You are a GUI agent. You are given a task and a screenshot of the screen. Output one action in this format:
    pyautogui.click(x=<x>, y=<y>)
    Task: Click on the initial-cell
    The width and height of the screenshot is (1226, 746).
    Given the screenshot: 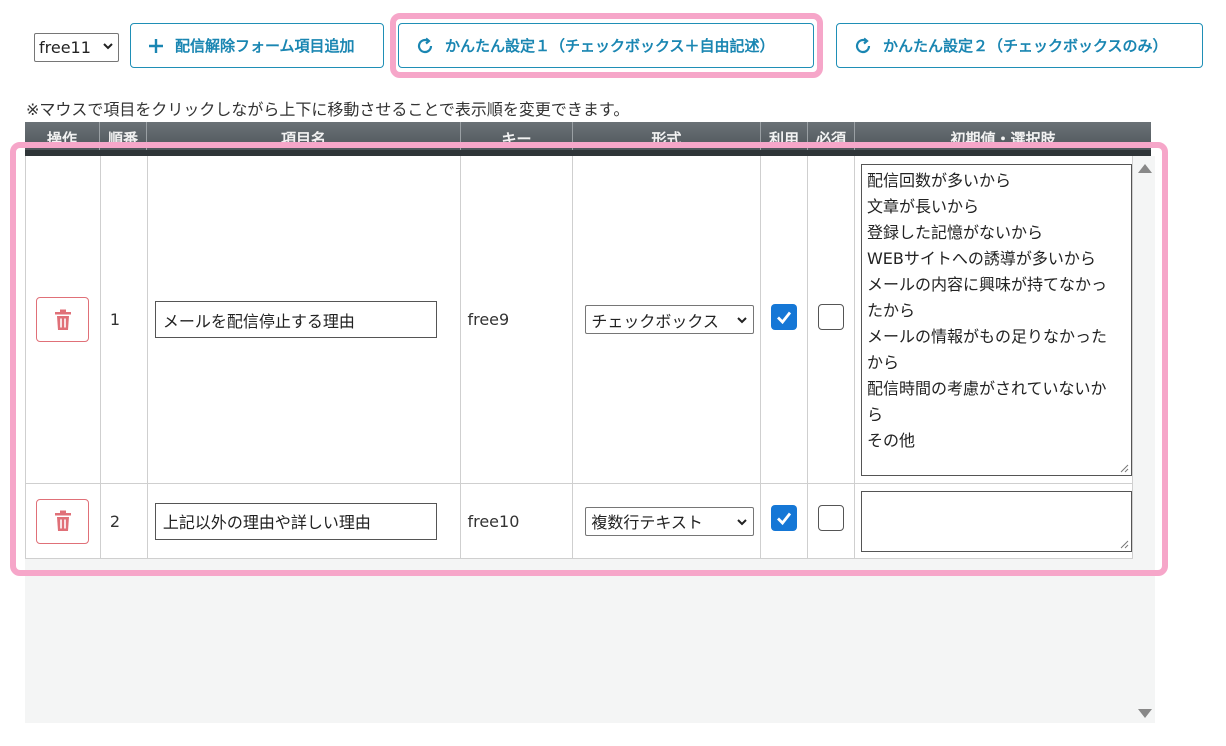 What is the action you would take?
    pyautogui.click(x=993, y=521)
    